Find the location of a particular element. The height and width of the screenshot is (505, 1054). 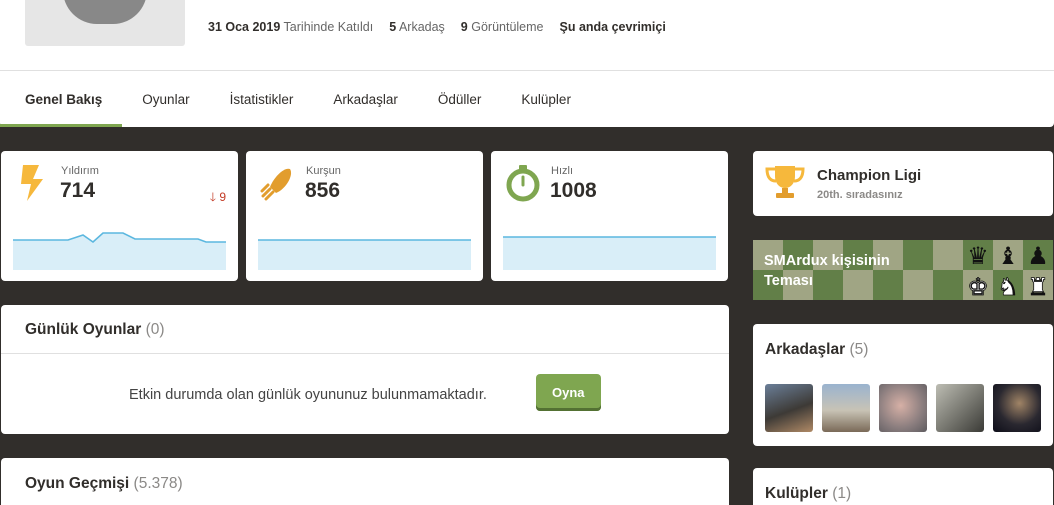

rating-value: 856 is located at coordinates (323, 190).